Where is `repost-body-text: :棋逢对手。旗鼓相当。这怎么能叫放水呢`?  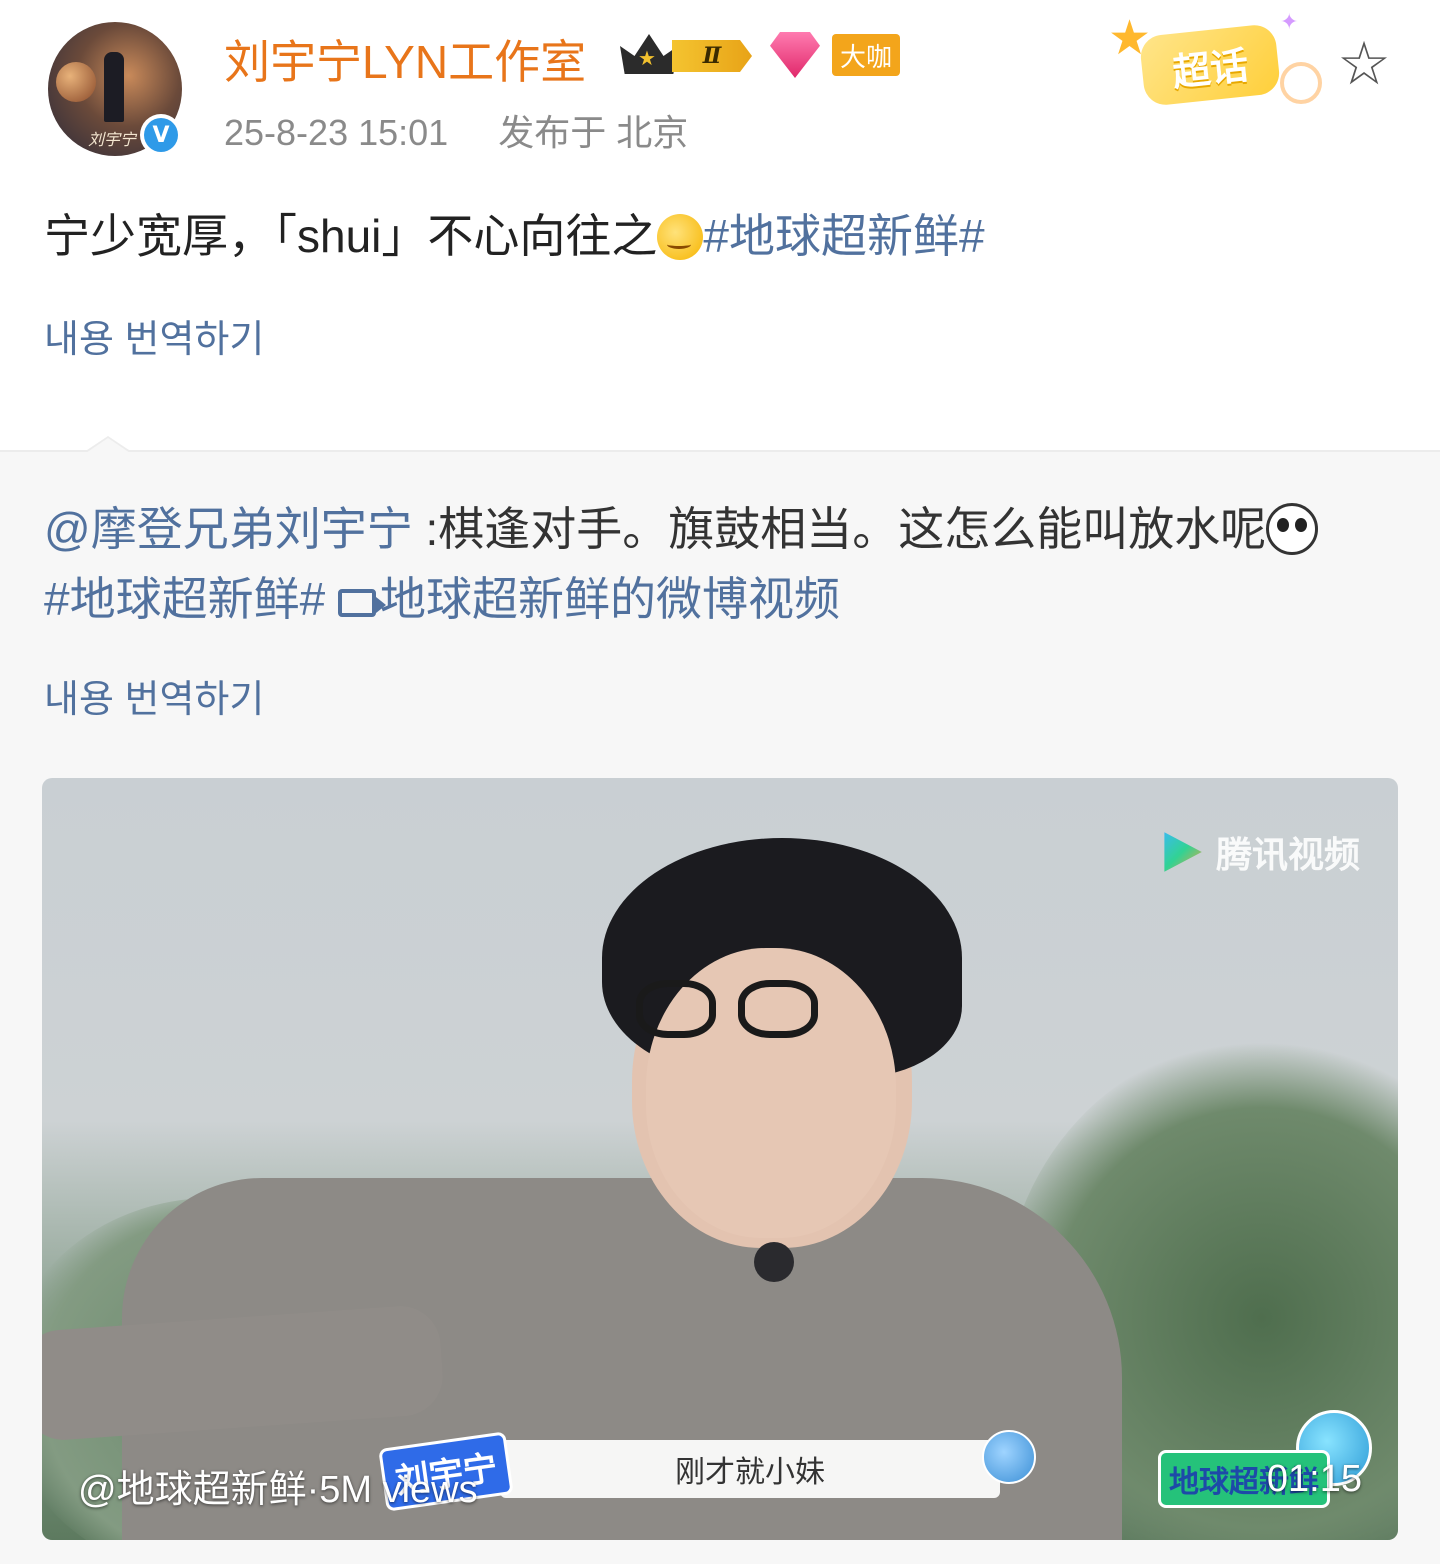 repost-body-text: :棋逢对手。旗鼓相当。这怎么能叫放水呢 is located at coordinates (839, 529).